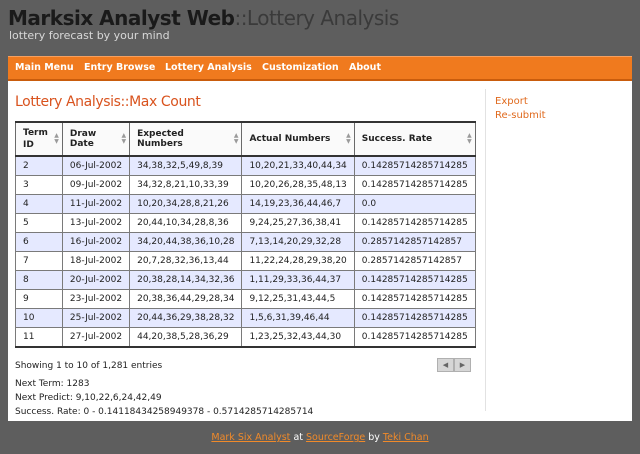 The image size is (640, 454). I want to click on table-cell: 23-Jul-2002, so click(96, 299).